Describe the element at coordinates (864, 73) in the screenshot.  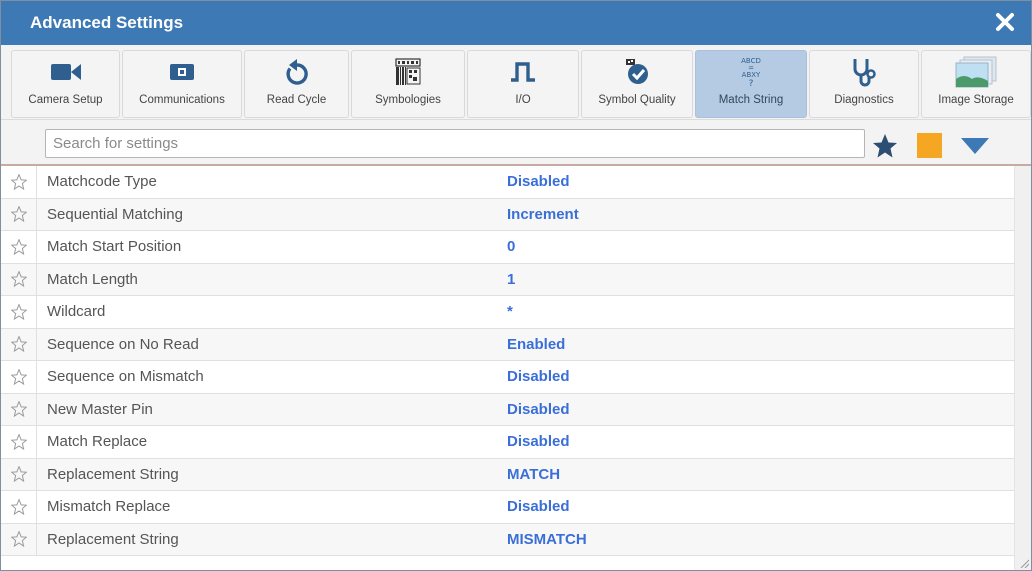
I see `stethoscope-icon` at that location.